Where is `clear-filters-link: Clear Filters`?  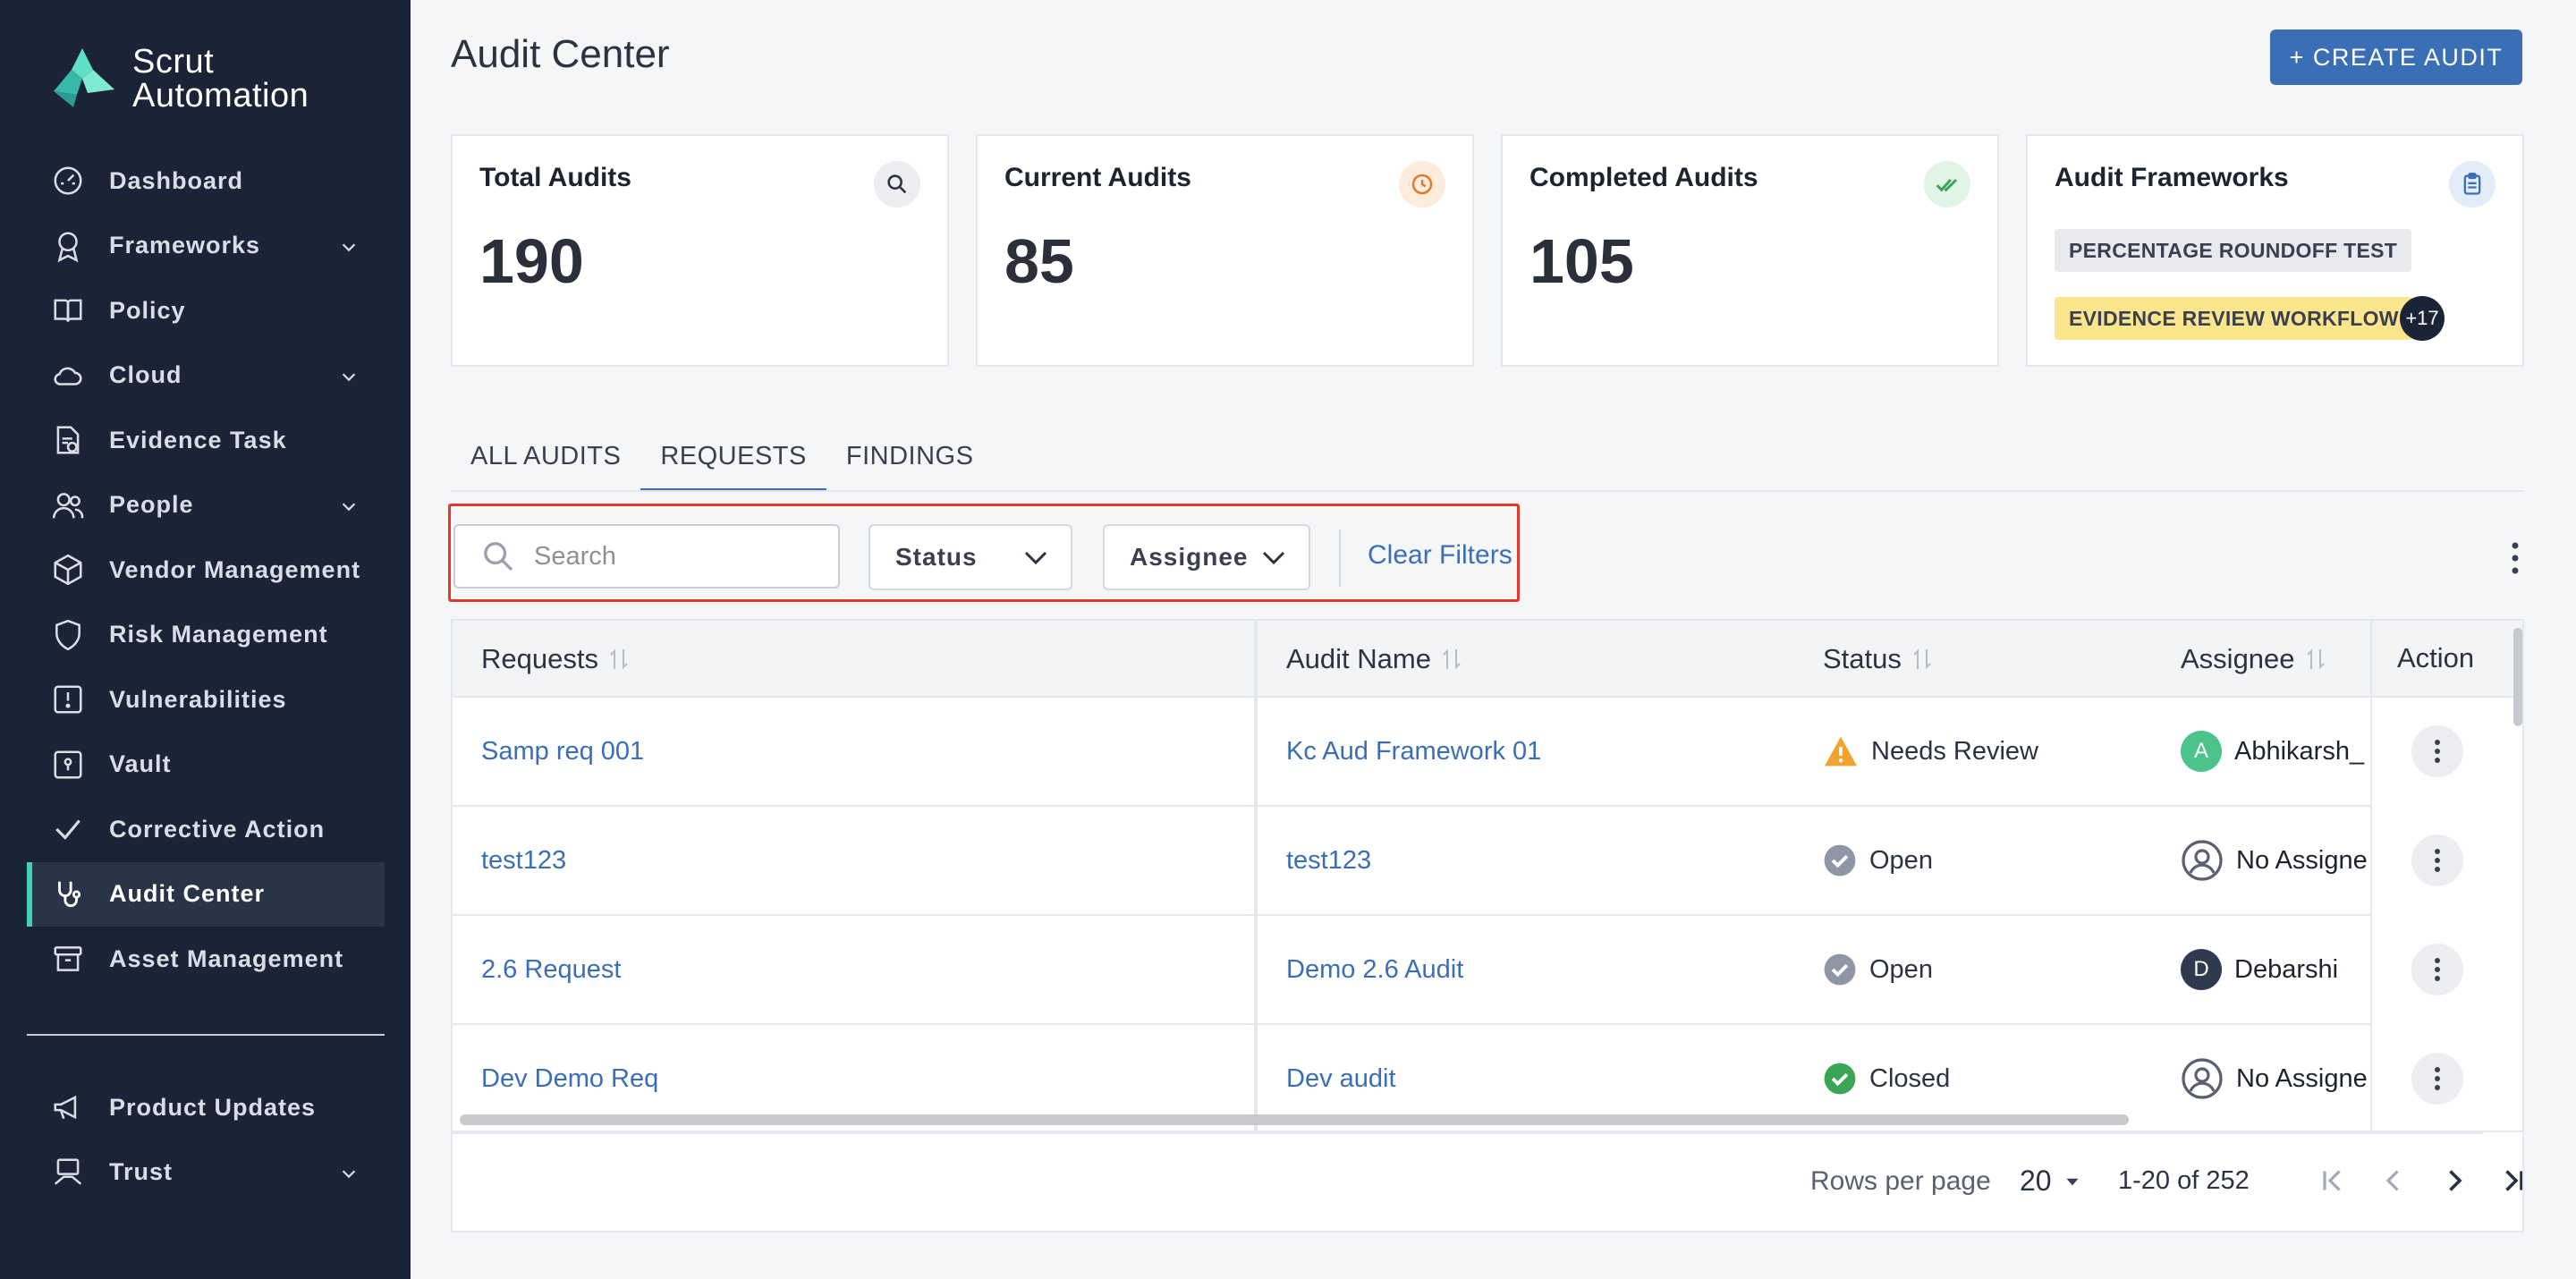
clear-filters-link: Clear Filters is located at coordinates (1440, 556).